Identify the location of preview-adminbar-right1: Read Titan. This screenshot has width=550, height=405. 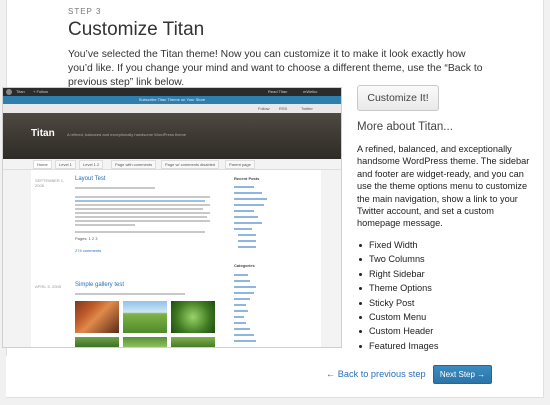
(278, 91).